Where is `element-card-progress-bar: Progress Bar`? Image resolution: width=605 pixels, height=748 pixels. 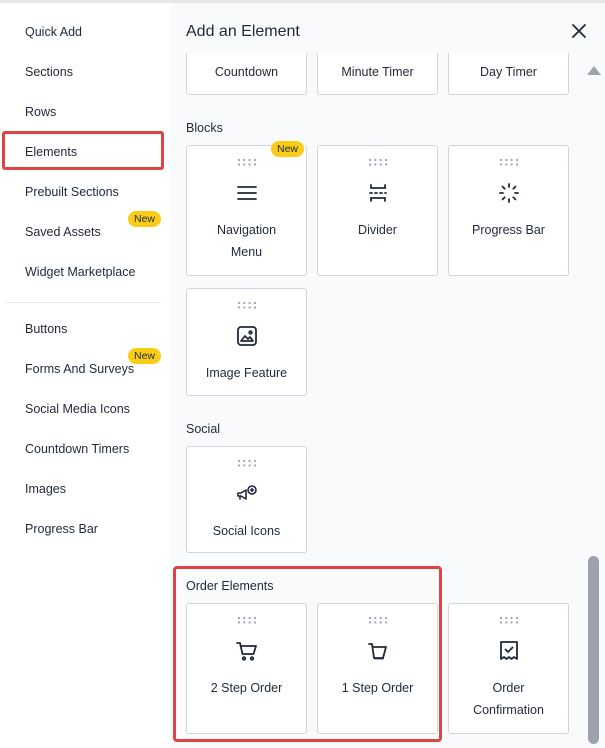 element-card-progress-bar: Progress Bar is located at coordinates (508, 210).